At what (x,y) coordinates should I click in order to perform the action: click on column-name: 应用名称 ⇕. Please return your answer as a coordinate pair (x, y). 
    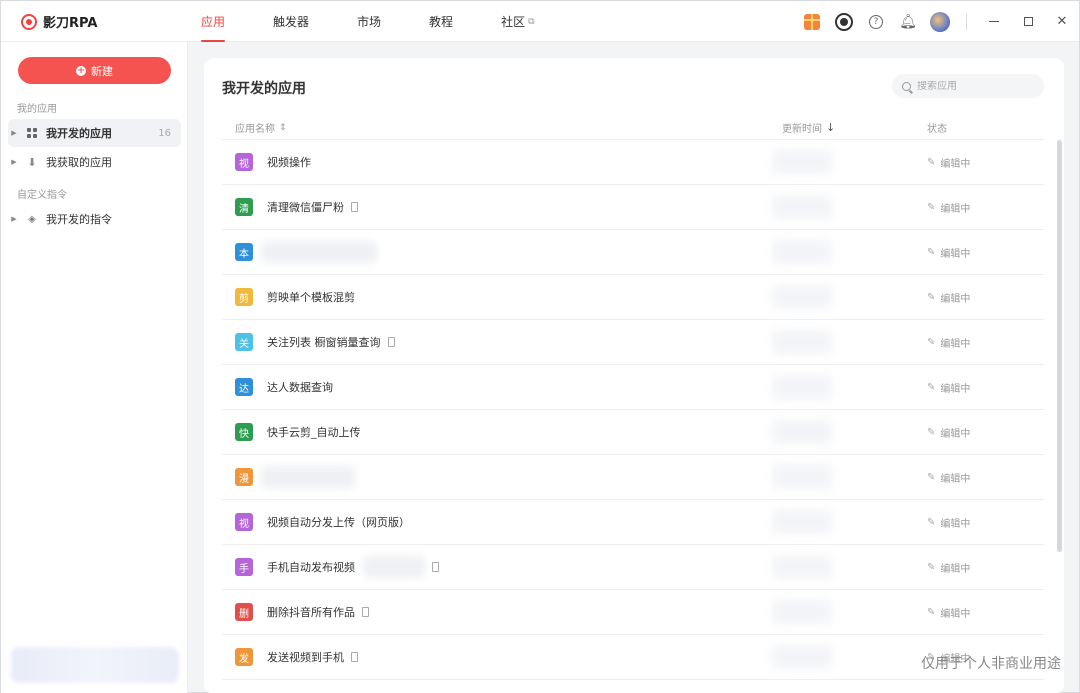
    Looking at the image, I should click on (261, 128).